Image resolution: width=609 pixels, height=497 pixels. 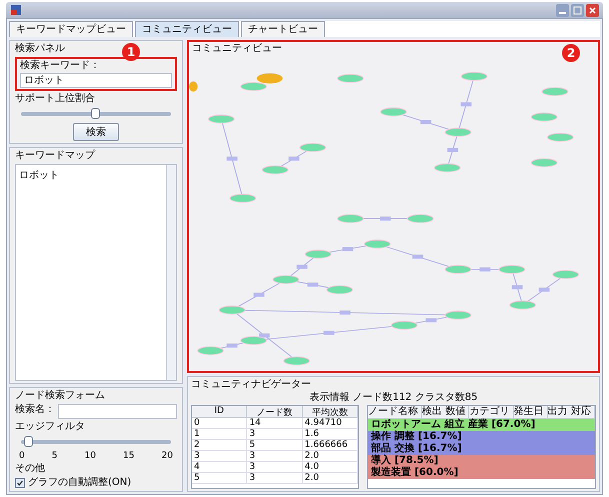 What do you see at coordinates (592, 10) in the screenshot?
I see `close-icon` at bounding box center [592, 10].